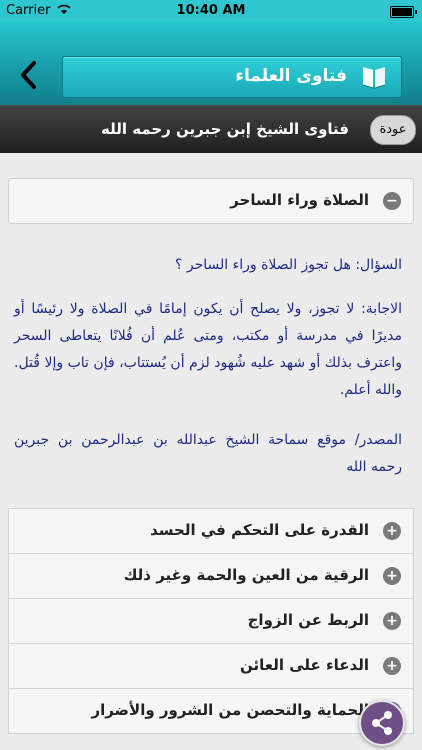 This screenshot has width=422, height=750. I want to click on list-item-label: الحماية والتحصن من الشرور والأضرار, so click(230, 710).